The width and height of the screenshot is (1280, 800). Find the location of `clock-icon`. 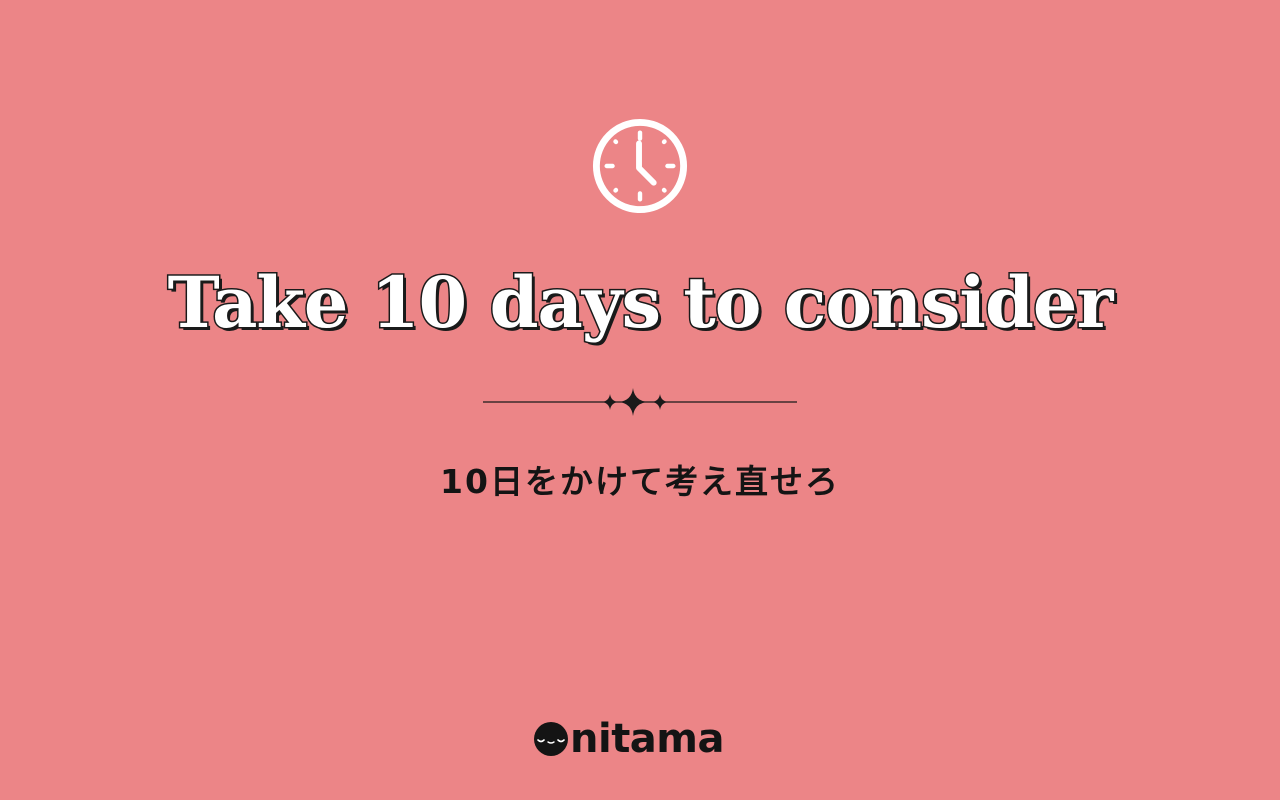

clock-icon is located at coordinates (640, 166).